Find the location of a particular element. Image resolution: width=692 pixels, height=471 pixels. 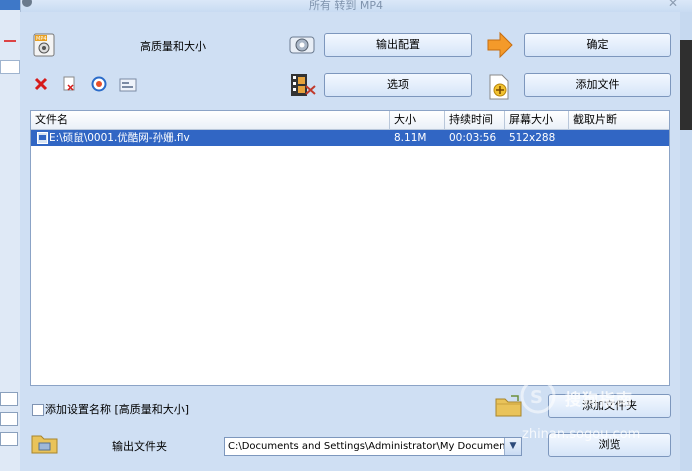

svg-text: S is located at coordinates (536, 397).